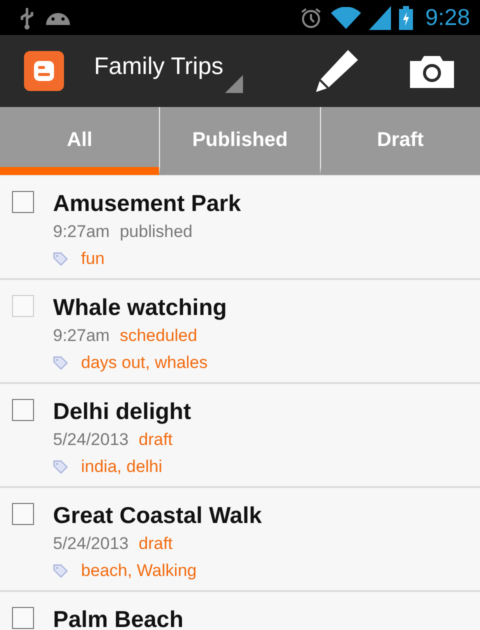  Describe the element at coordinates (122, 411) in the screenshot. I see `post-title: Delhi delight` at that location.